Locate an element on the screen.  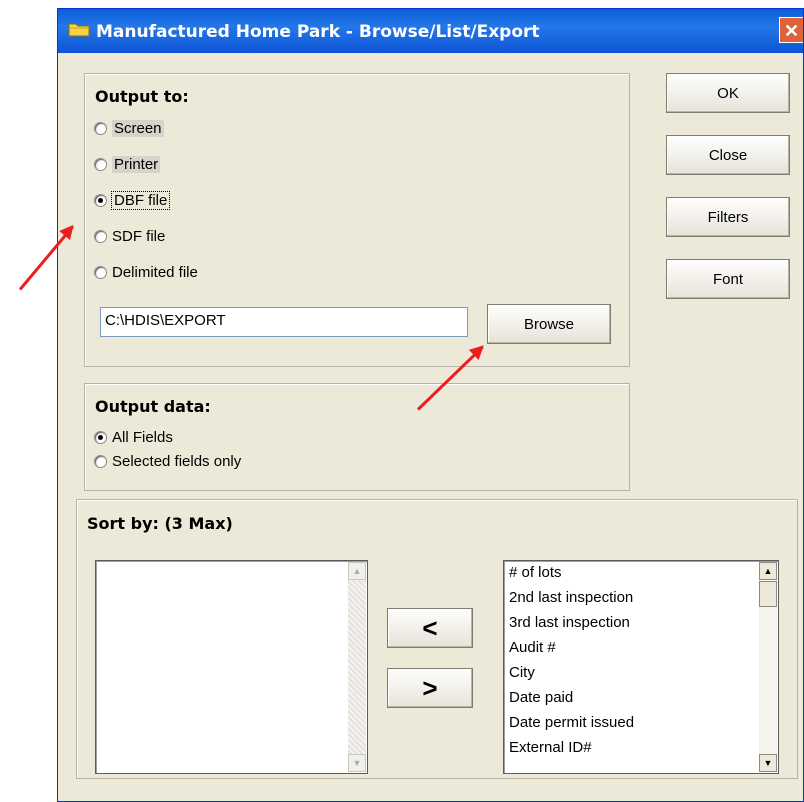
sort-by-title: Sort by: (3 Max) is located at coordinates (160, 523).